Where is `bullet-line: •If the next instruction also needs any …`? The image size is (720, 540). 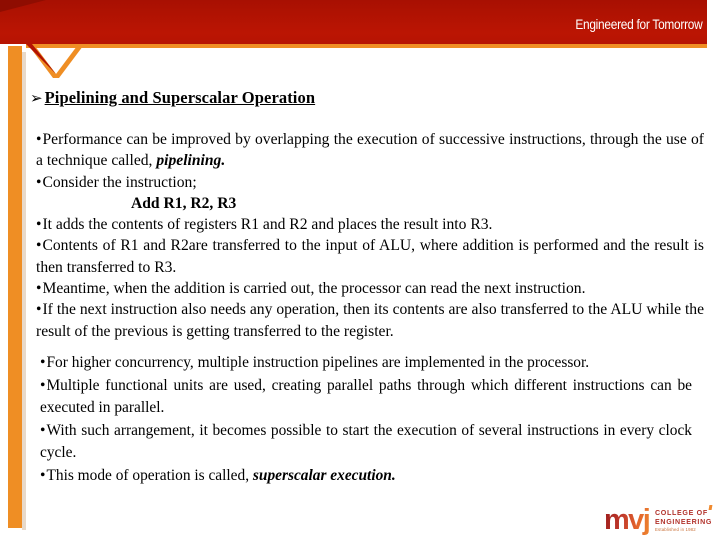
bullet-line: •If the next instruction also needs any … is located at coordinates (370, 320).